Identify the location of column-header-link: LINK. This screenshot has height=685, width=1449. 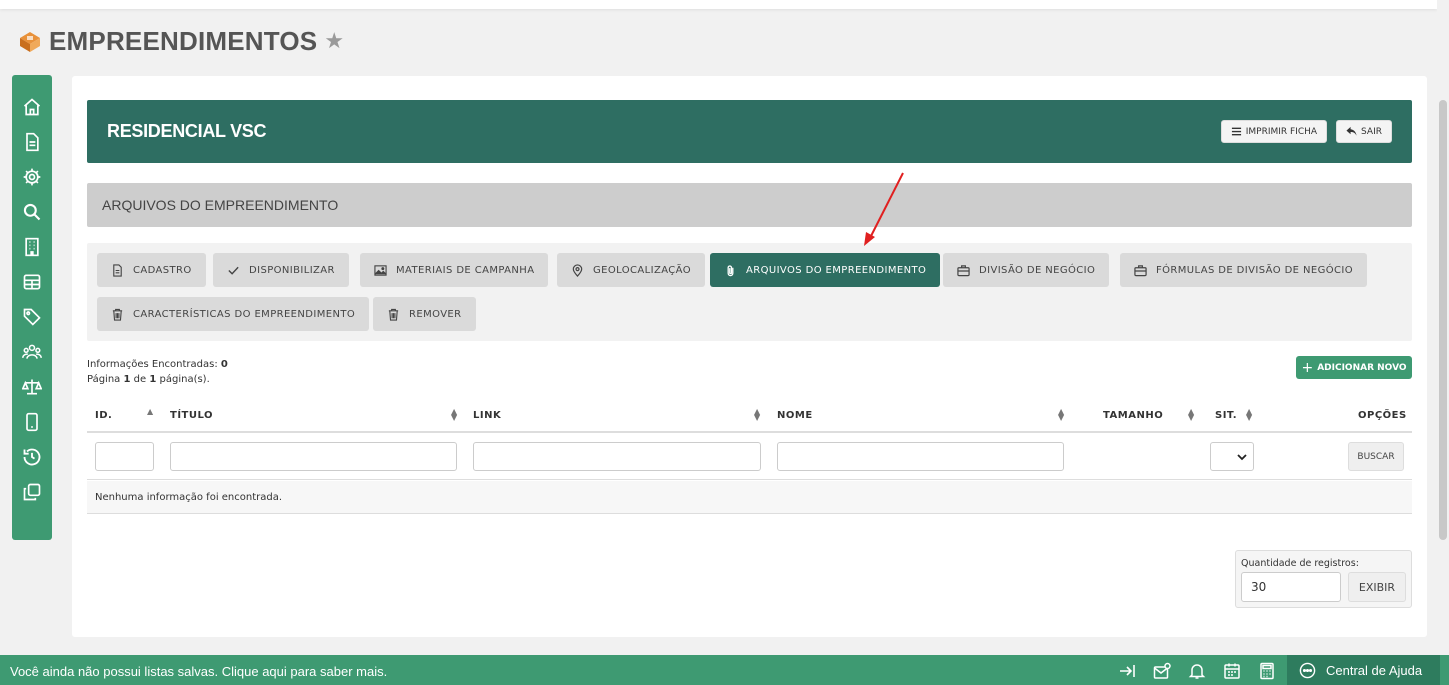
(487, 415).